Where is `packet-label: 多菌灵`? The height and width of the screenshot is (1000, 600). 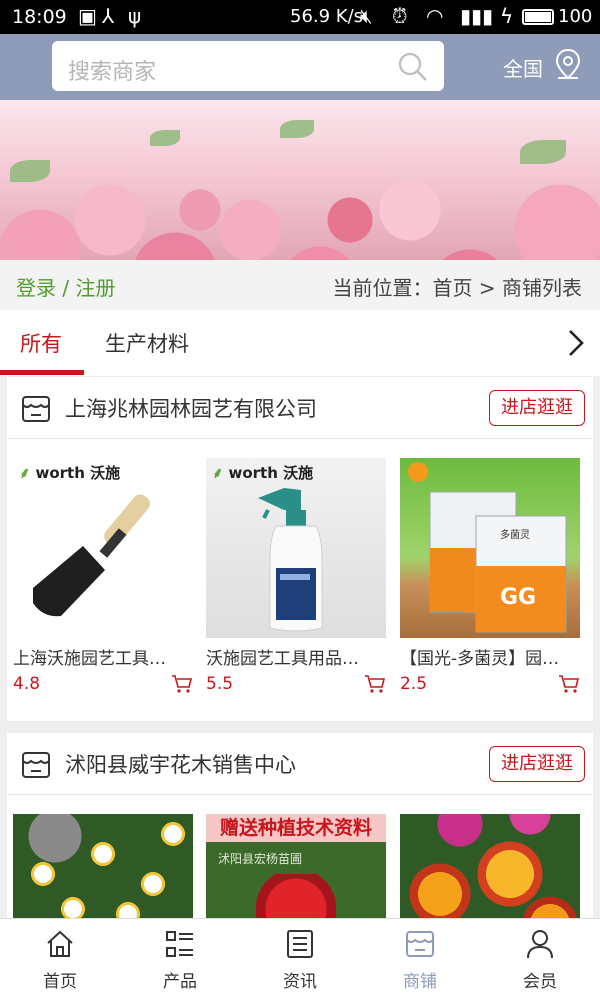 packet-label: 多菌灵 is located at coordinates (515, 534).